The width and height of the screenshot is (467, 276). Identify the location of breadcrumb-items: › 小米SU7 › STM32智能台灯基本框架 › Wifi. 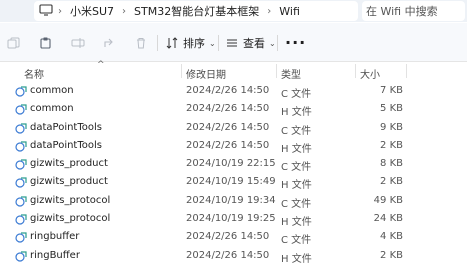
(178, 11).